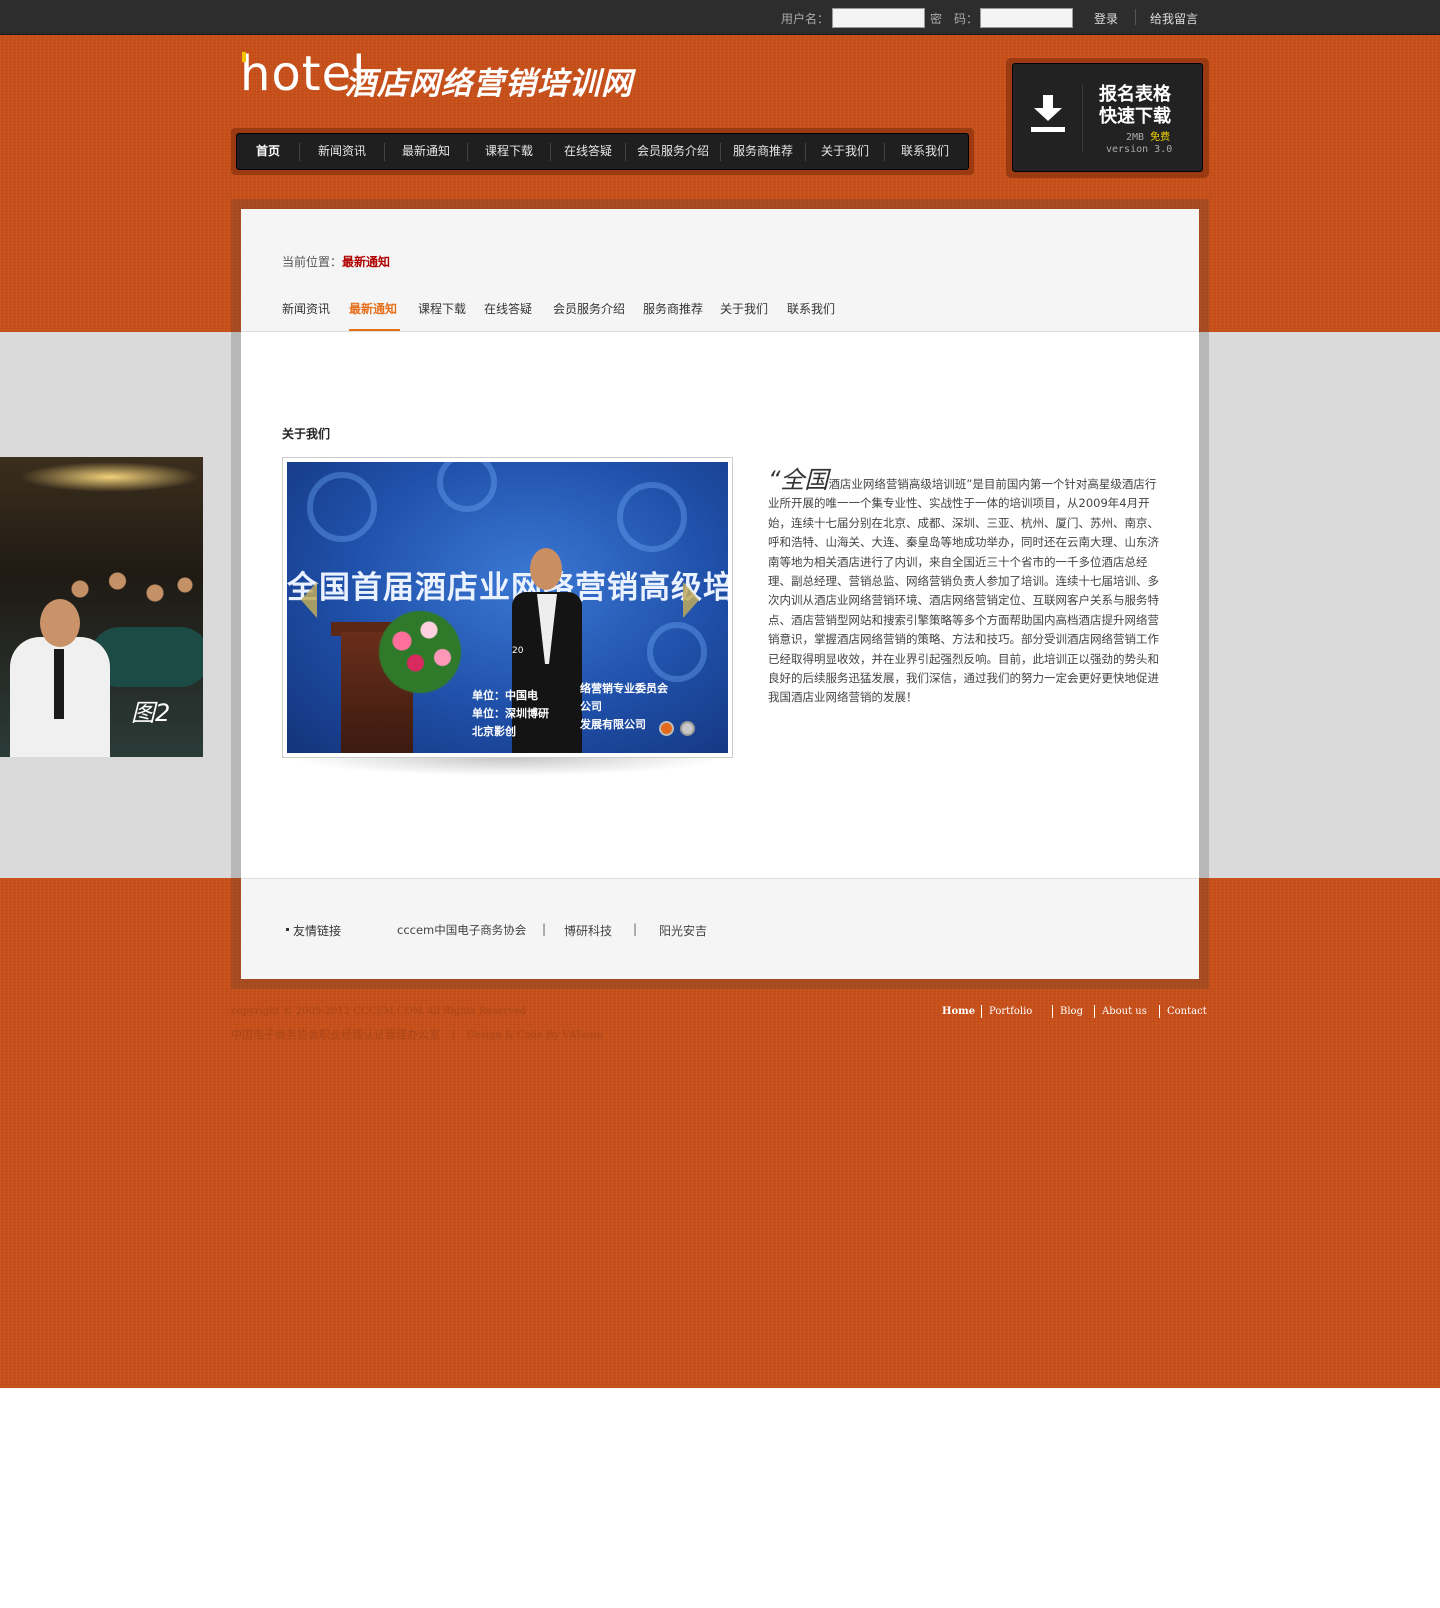 This screenshot has width=1440, height=1608. I want to click on photo-person-tie, so click(59, 684).